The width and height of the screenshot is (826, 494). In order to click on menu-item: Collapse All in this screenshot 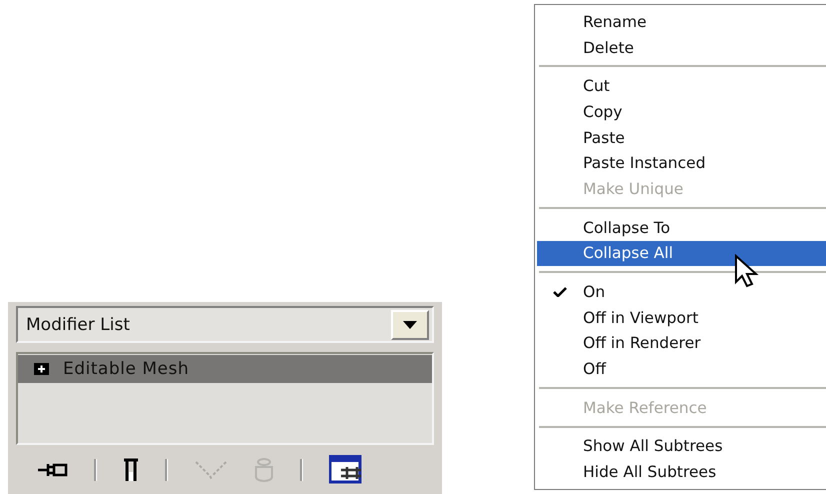, I will do `click(681, 253)`.